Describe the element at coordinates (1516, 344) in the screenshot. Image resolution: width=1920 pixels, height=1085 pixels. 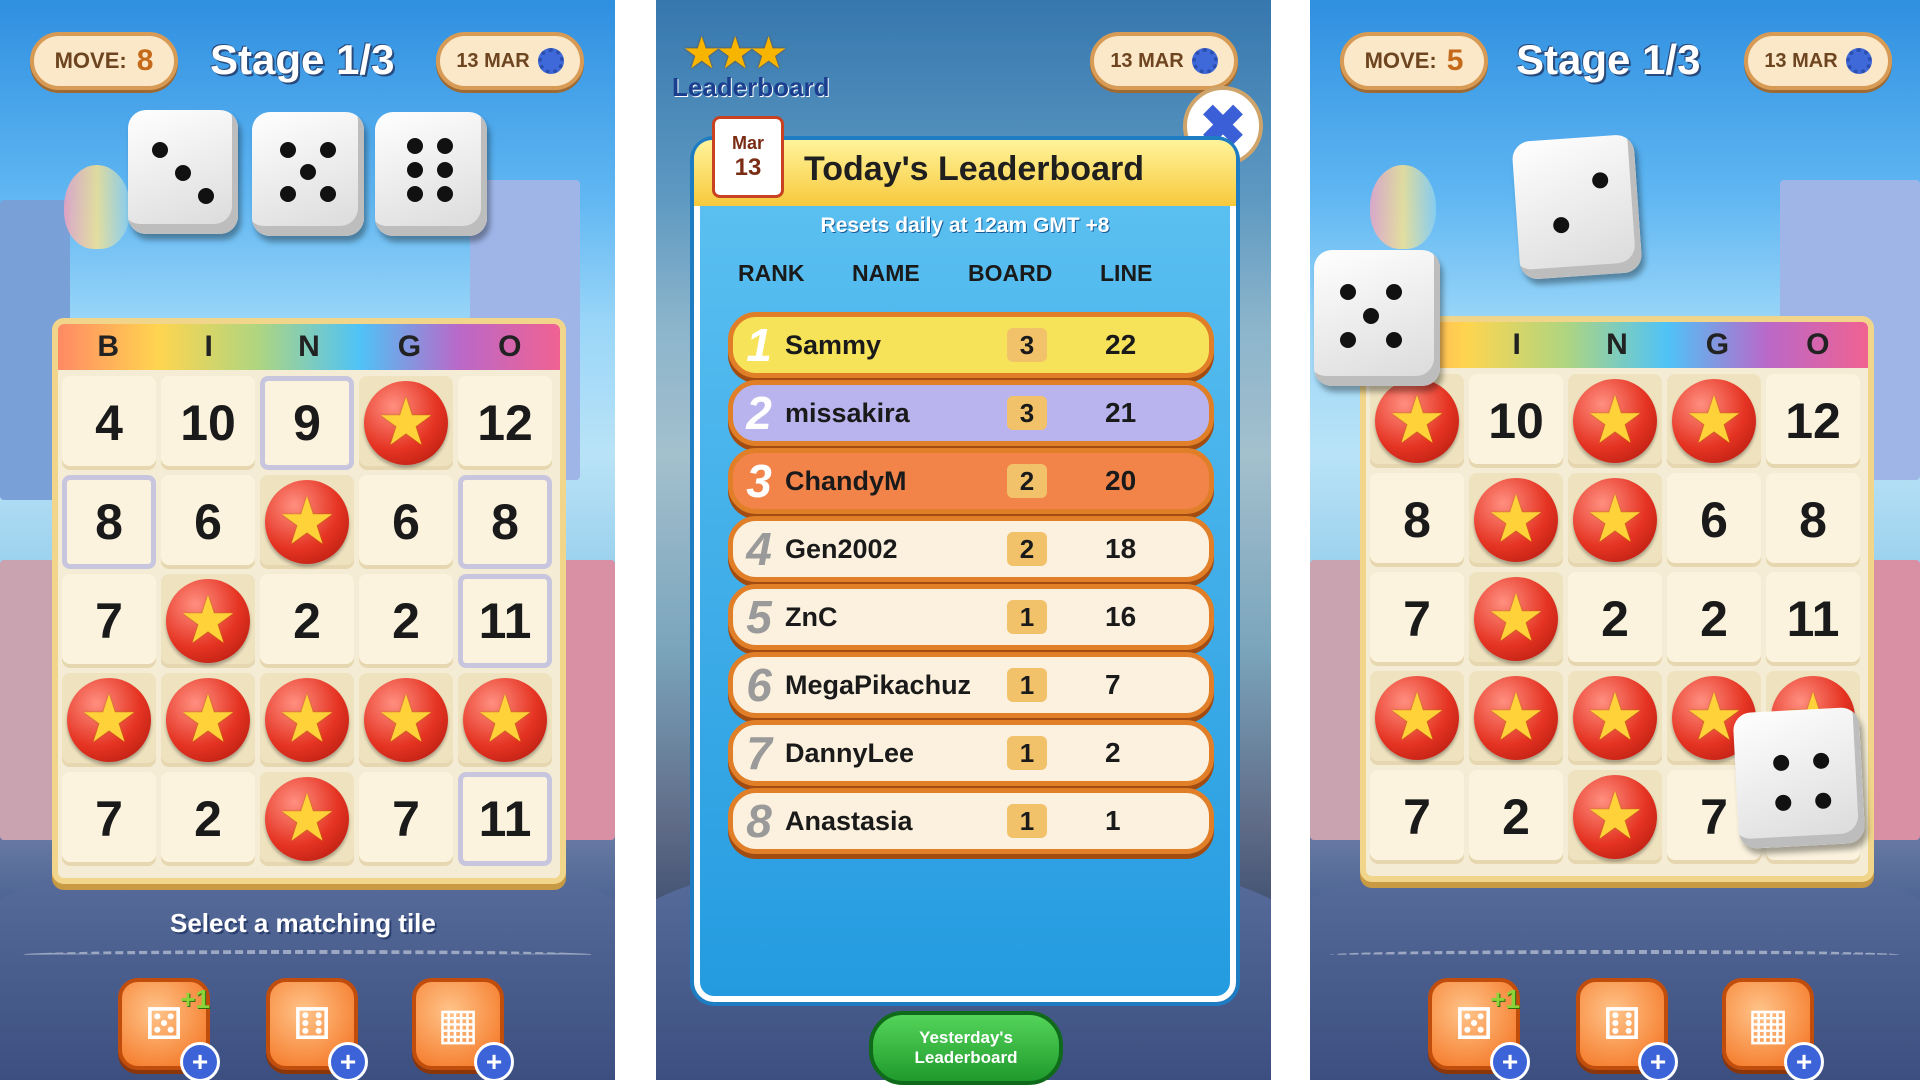
I see `bingo-letter-i: I` at that location.